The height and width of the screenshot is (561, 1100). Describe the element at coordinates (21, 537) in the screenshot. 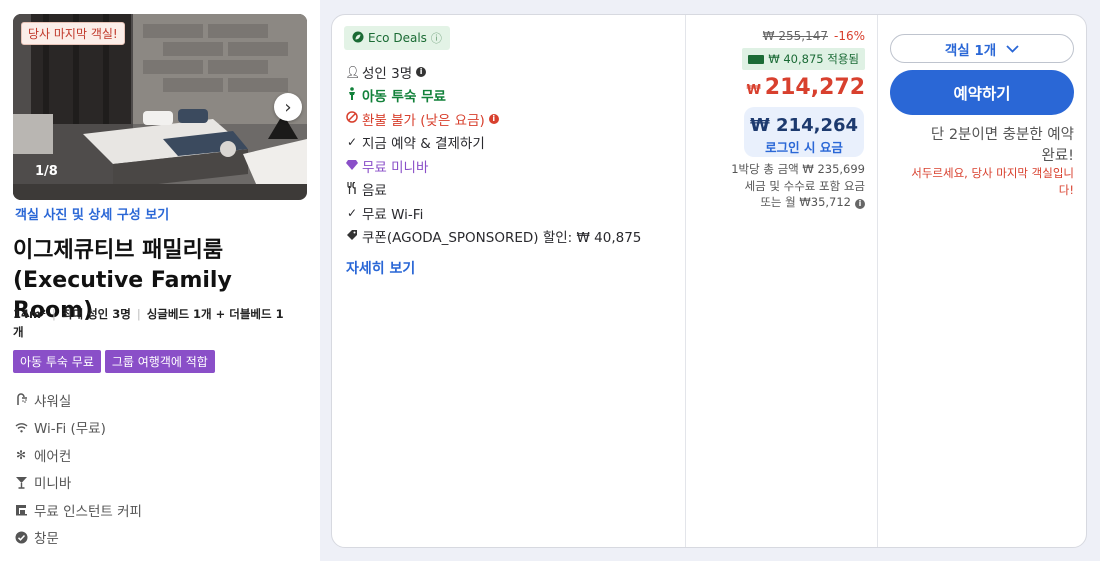

I see `check-circle-icon` at that location.